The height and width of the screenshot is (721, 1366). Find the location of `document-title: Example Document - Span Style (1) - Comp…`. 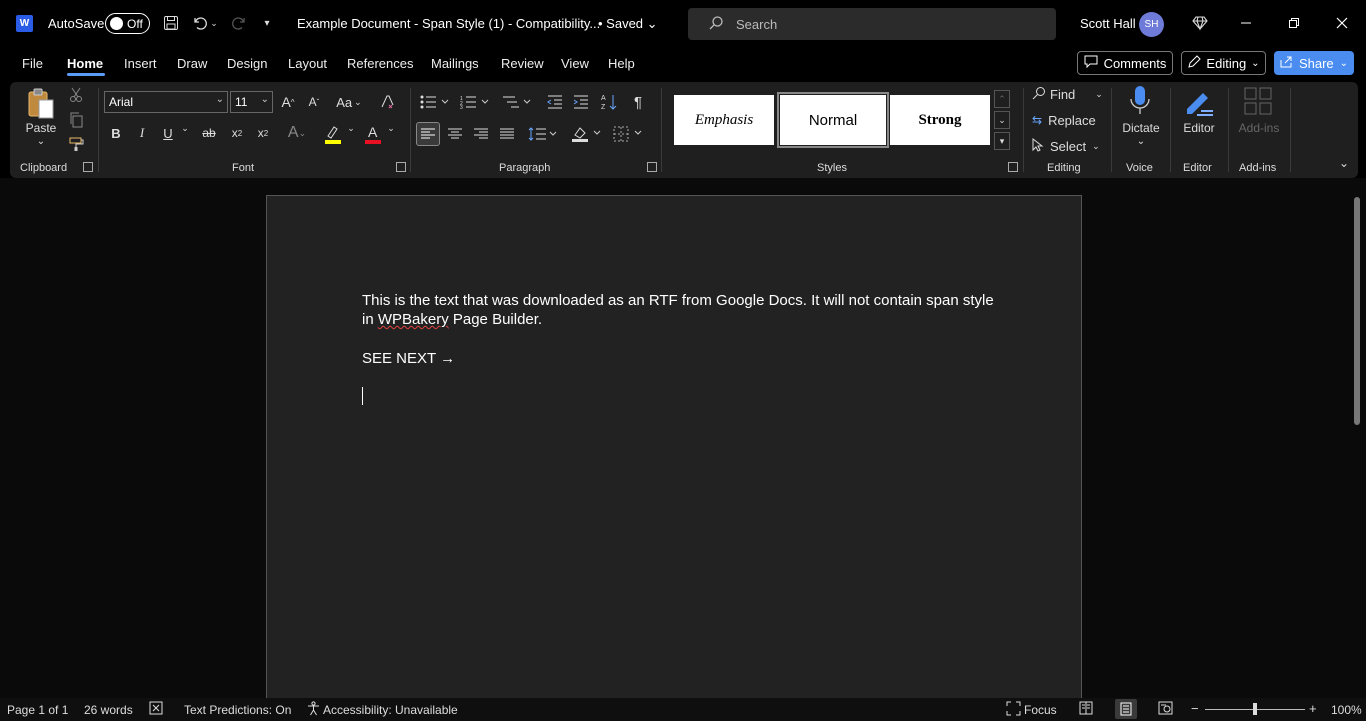

document-title: Example Document - Span Style (1) - Comp… is located at coordinates (448, 23).